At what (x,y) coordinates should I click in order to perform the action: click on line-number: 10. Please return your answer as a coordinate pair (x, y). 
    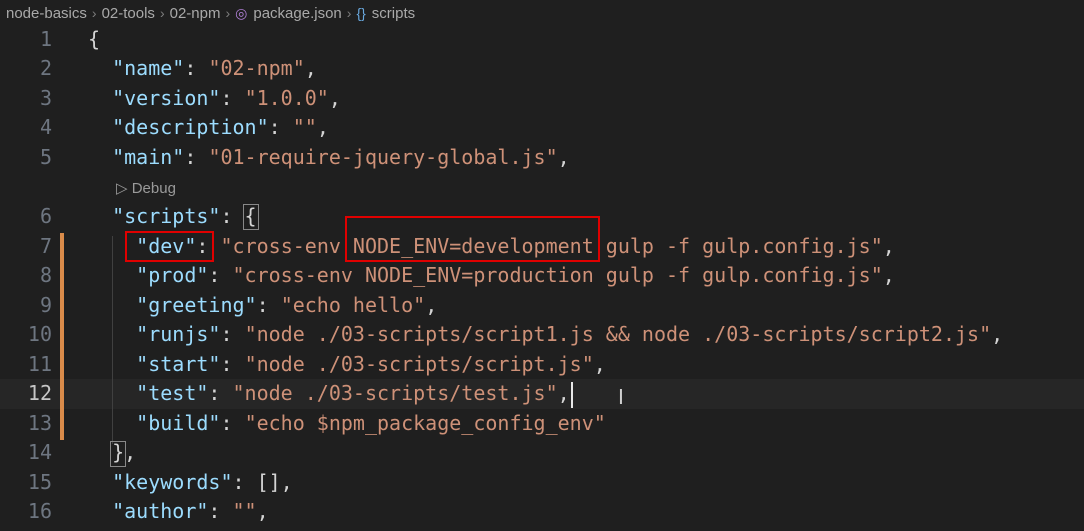
    Looking at the image, I should click on (39, 334).